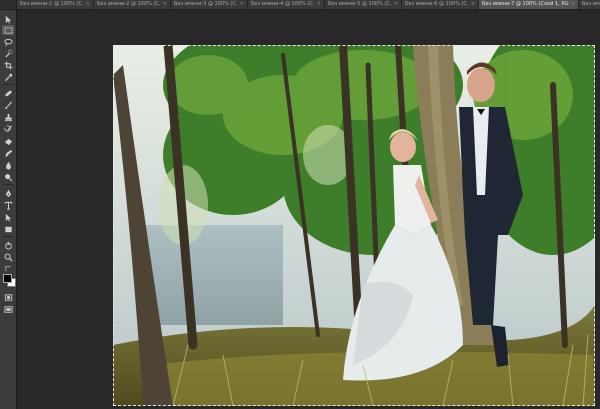  Describe the element at coordinates (8, 53) in the screenshot. I see `quick-select-tool-icon` at that location.